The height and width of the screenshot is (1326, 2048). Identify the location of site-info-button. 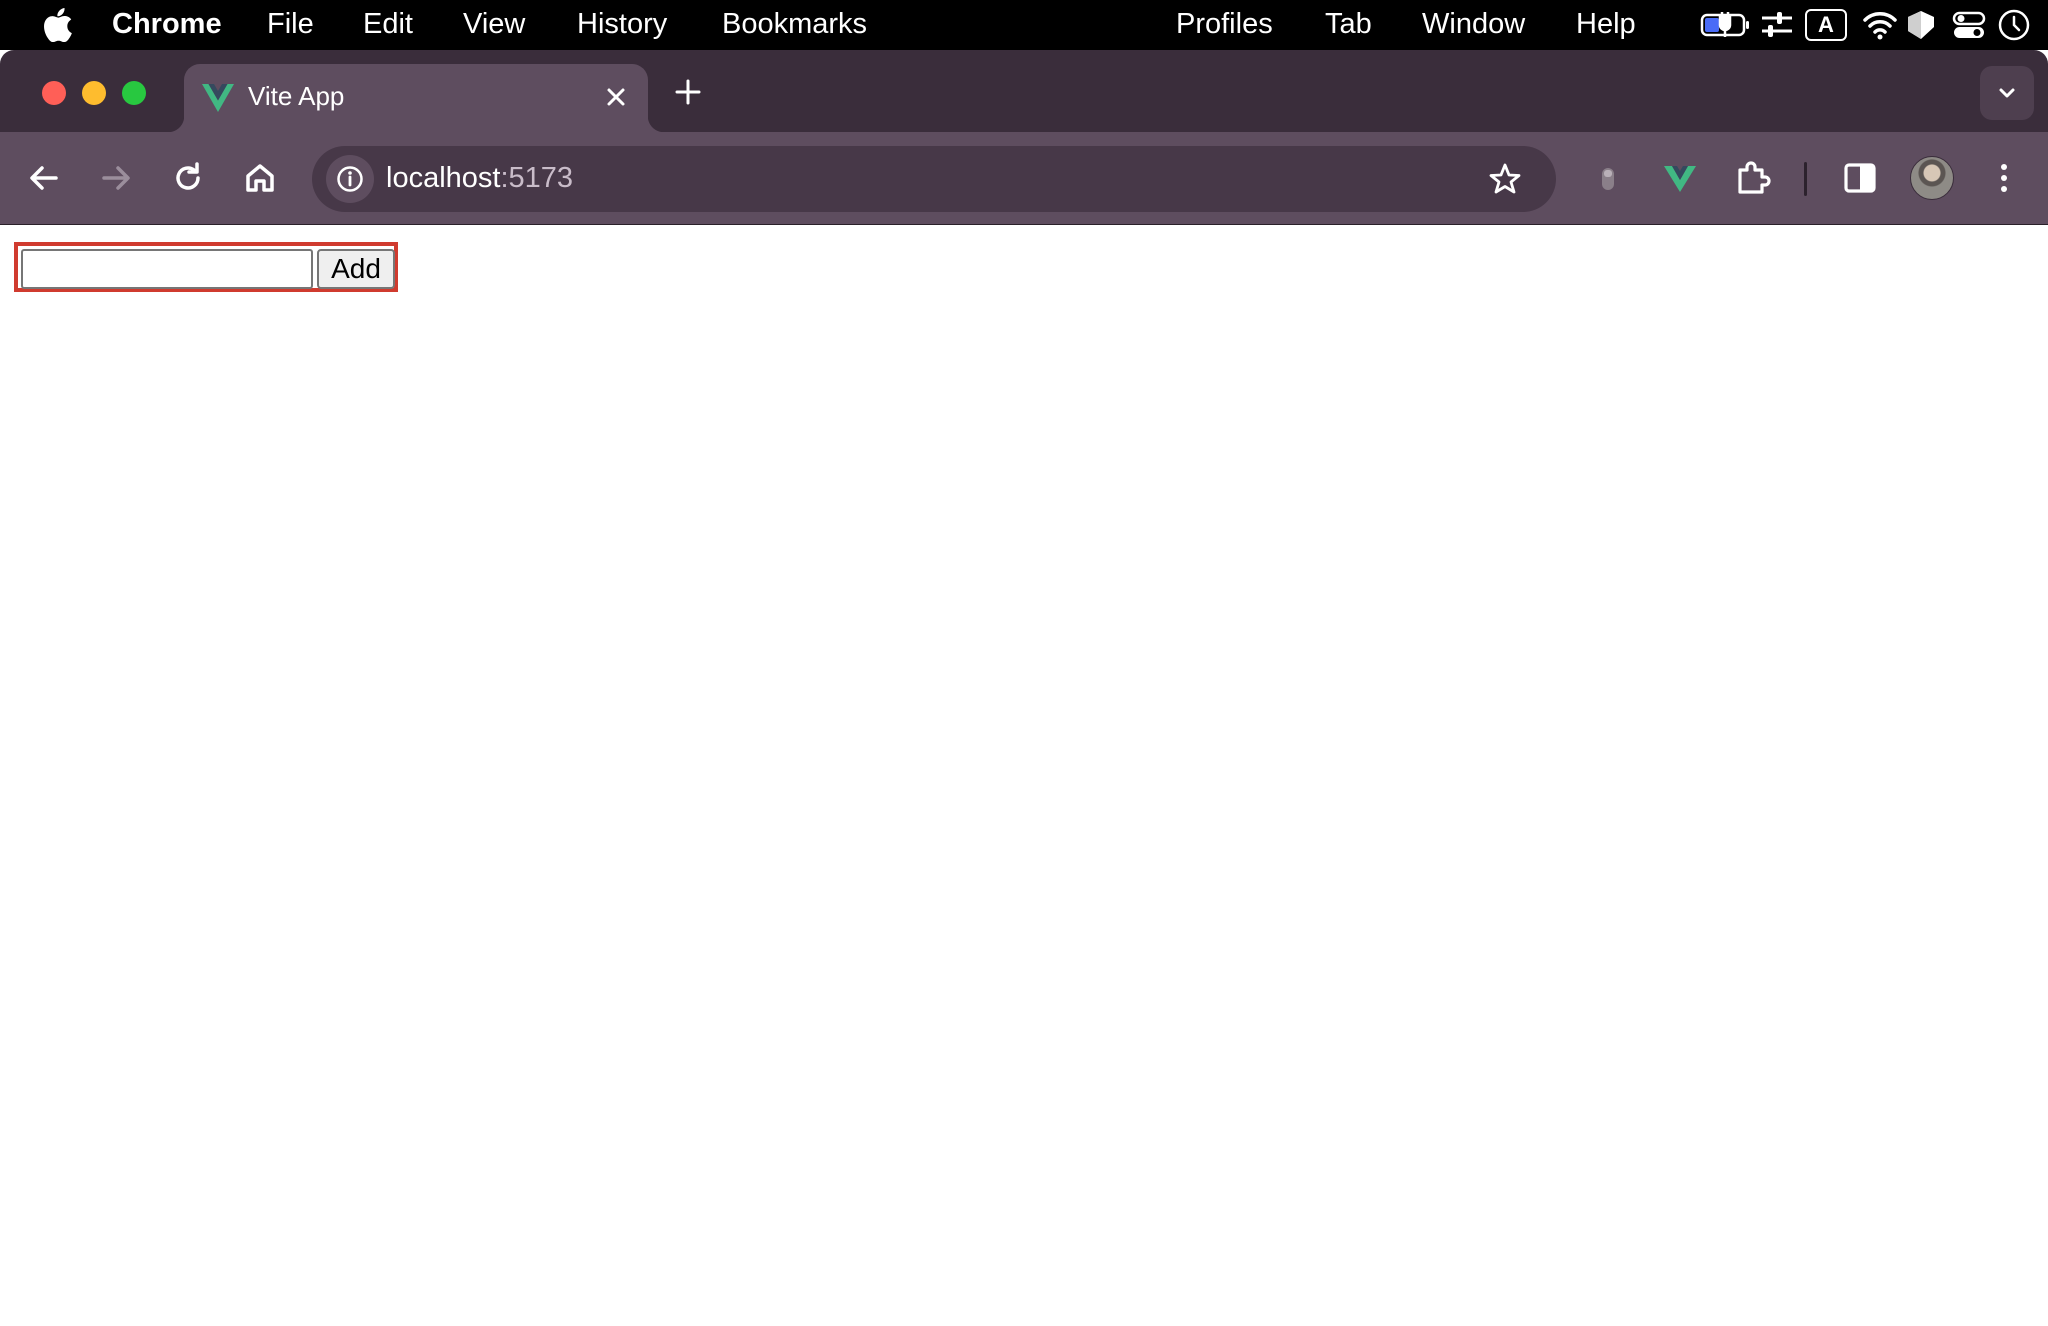
(350, 179).